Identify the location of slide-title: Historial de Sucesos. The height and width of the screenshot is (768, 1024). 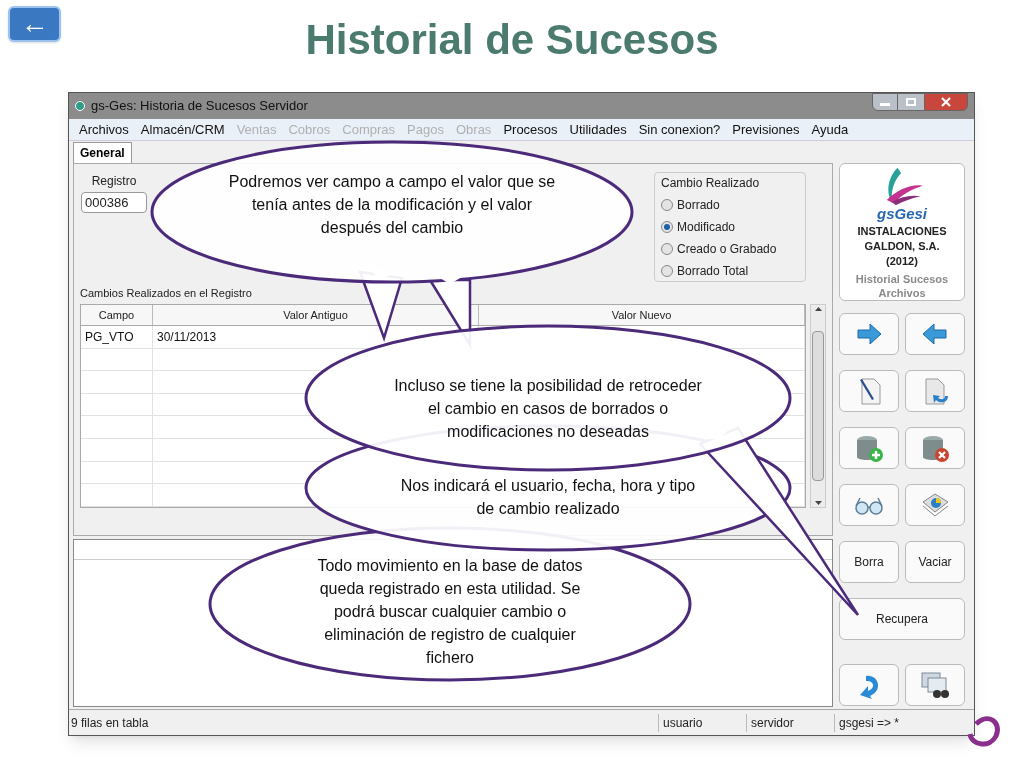
(512, 40).